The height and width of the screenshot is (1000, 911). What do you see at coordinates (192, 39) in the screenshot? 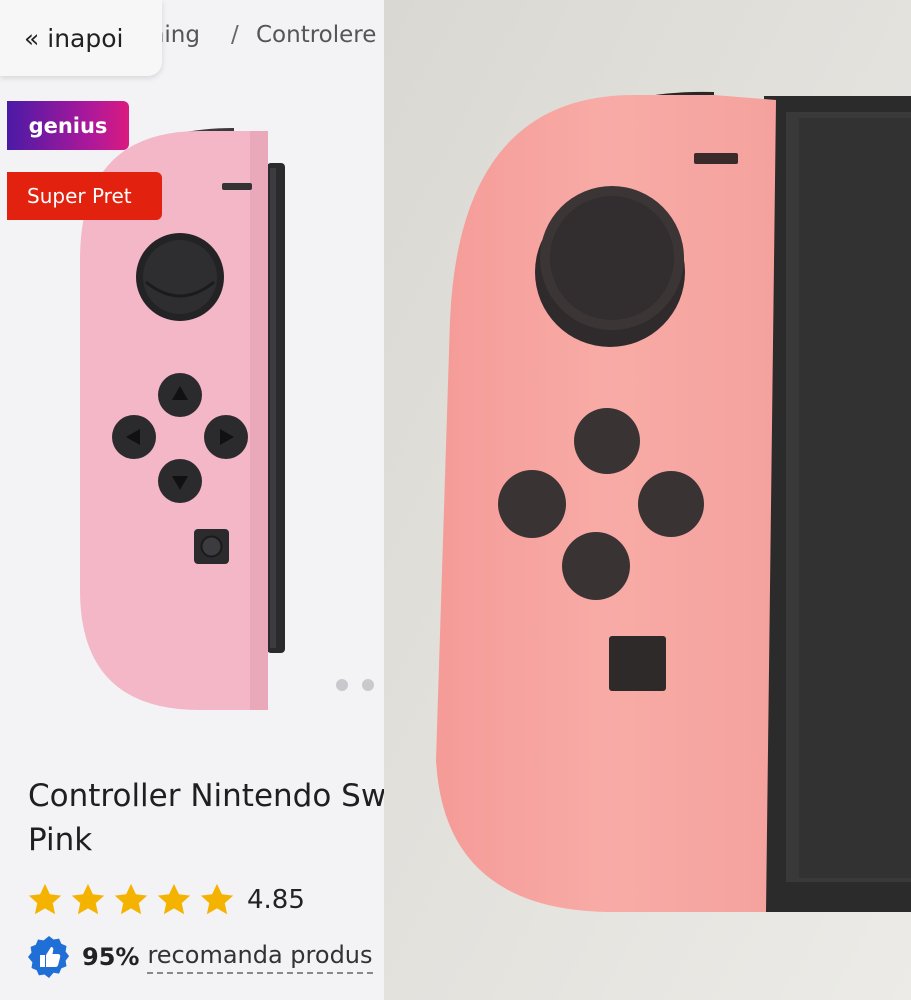
I see `breadcrumb: ming / Controlere « inapoi` at bounding box center [192, 39].